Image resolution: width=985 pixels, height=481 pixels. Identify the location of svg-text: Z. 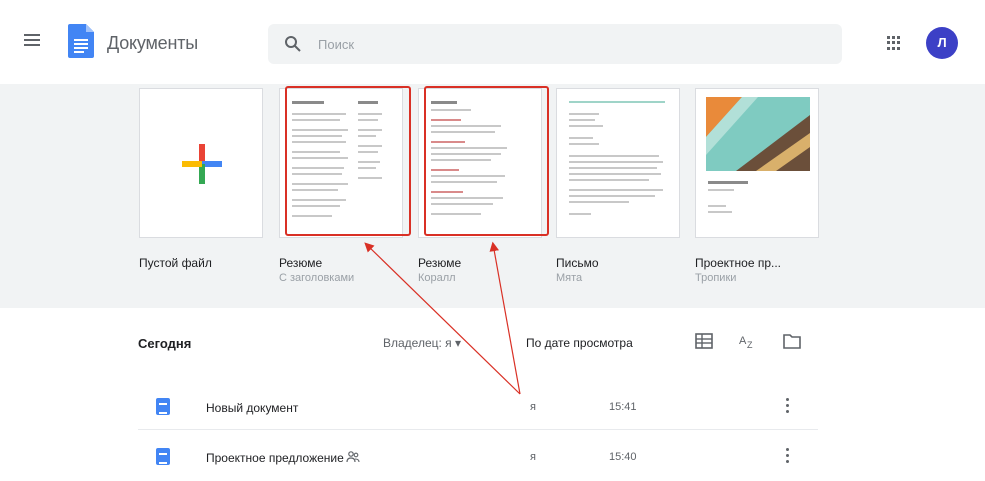
(750, 345).